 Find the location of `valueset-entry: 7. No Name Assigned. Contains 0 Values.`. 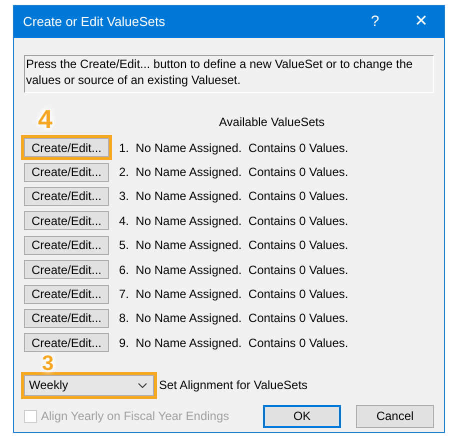

valueset-entry: 7. No Name Assigned. Contains 0 Values. is located at coordinates (233, 295).